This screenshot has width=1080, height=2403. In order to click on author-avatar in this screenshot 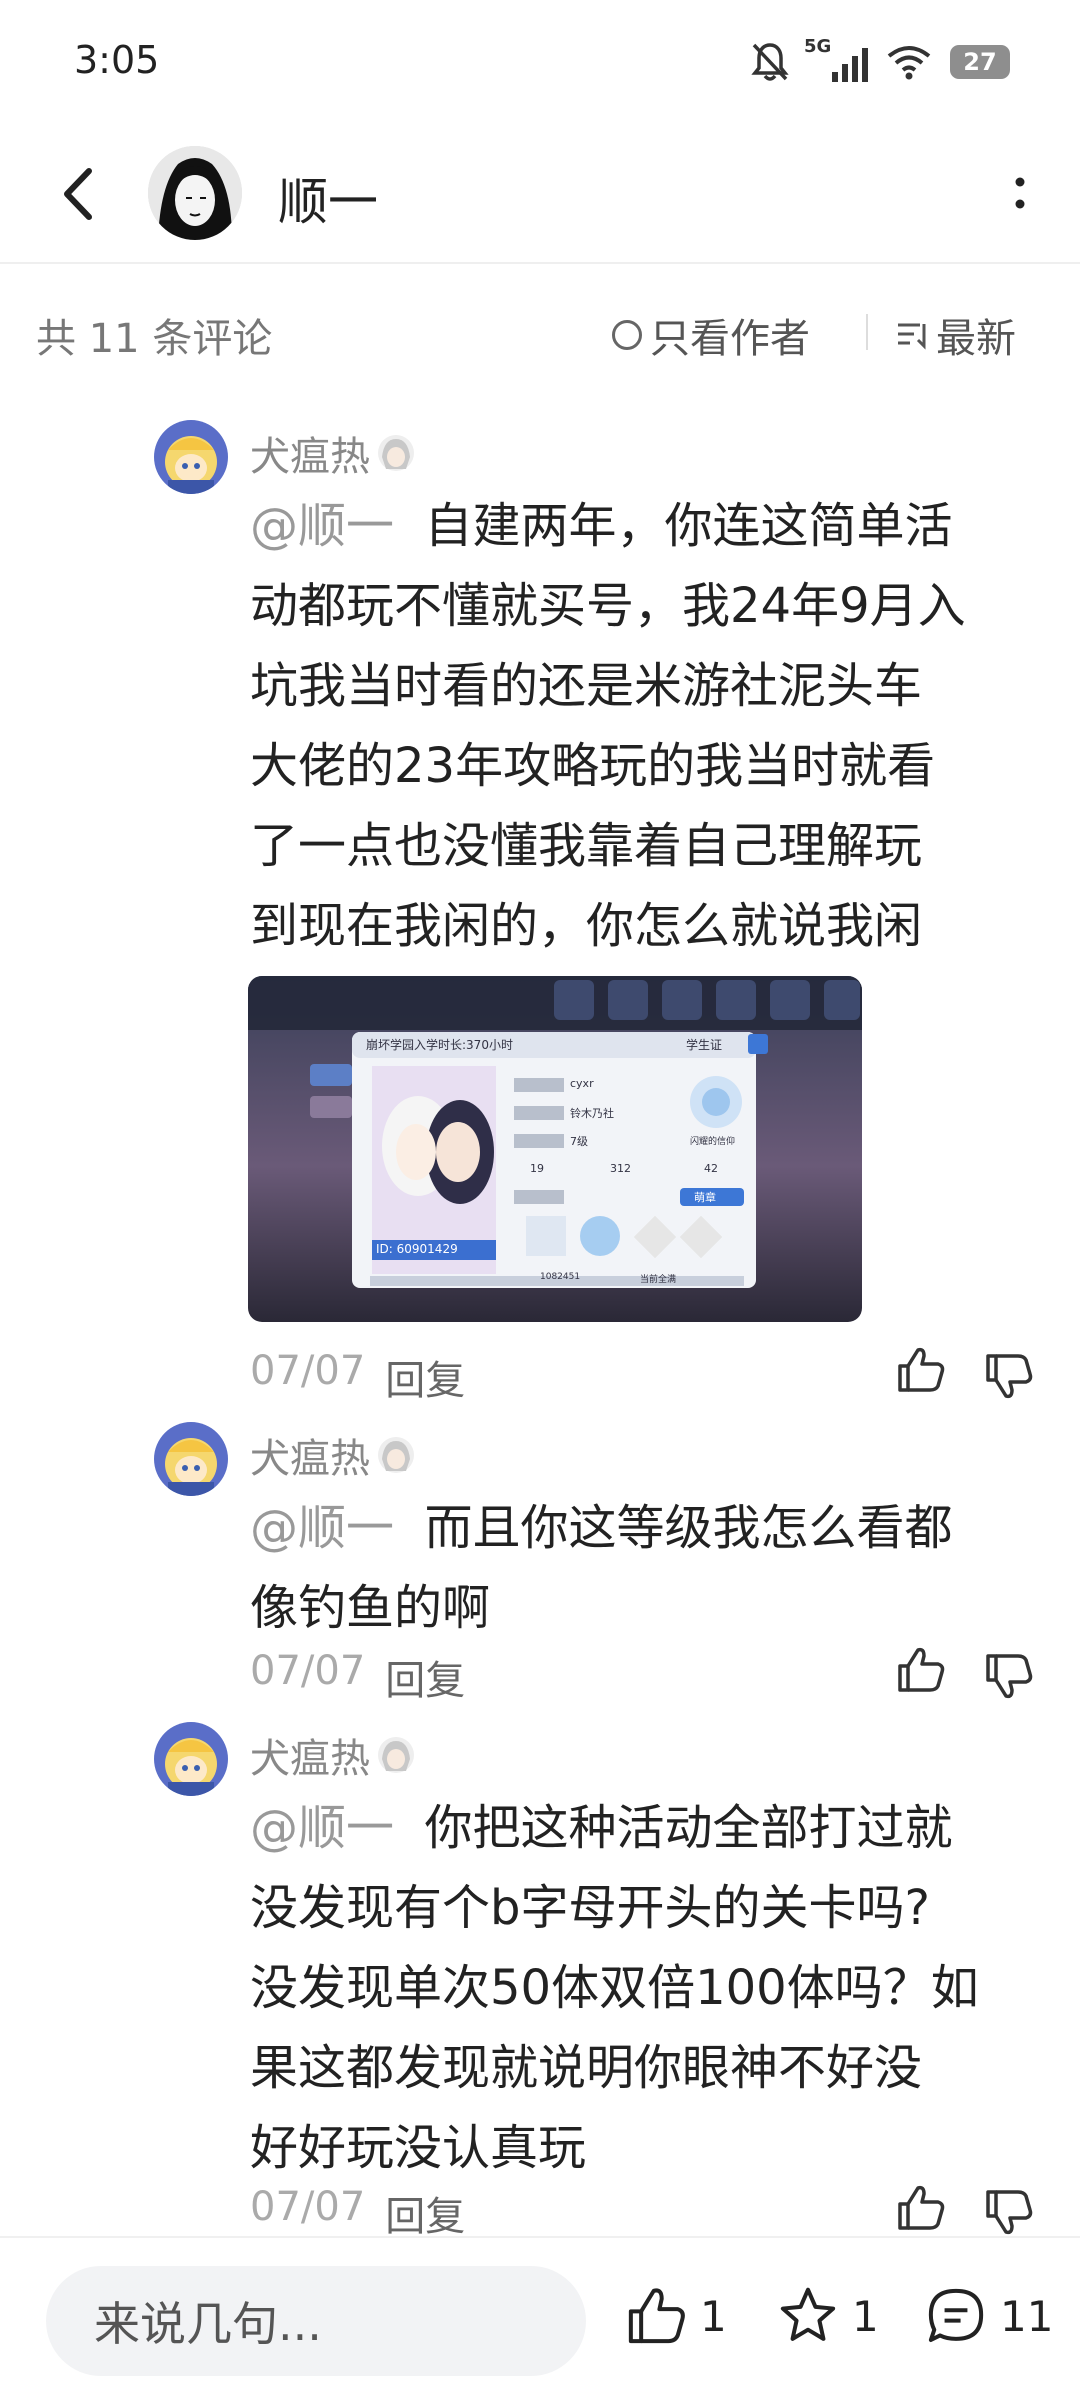, I will do `click(195, 193)`.